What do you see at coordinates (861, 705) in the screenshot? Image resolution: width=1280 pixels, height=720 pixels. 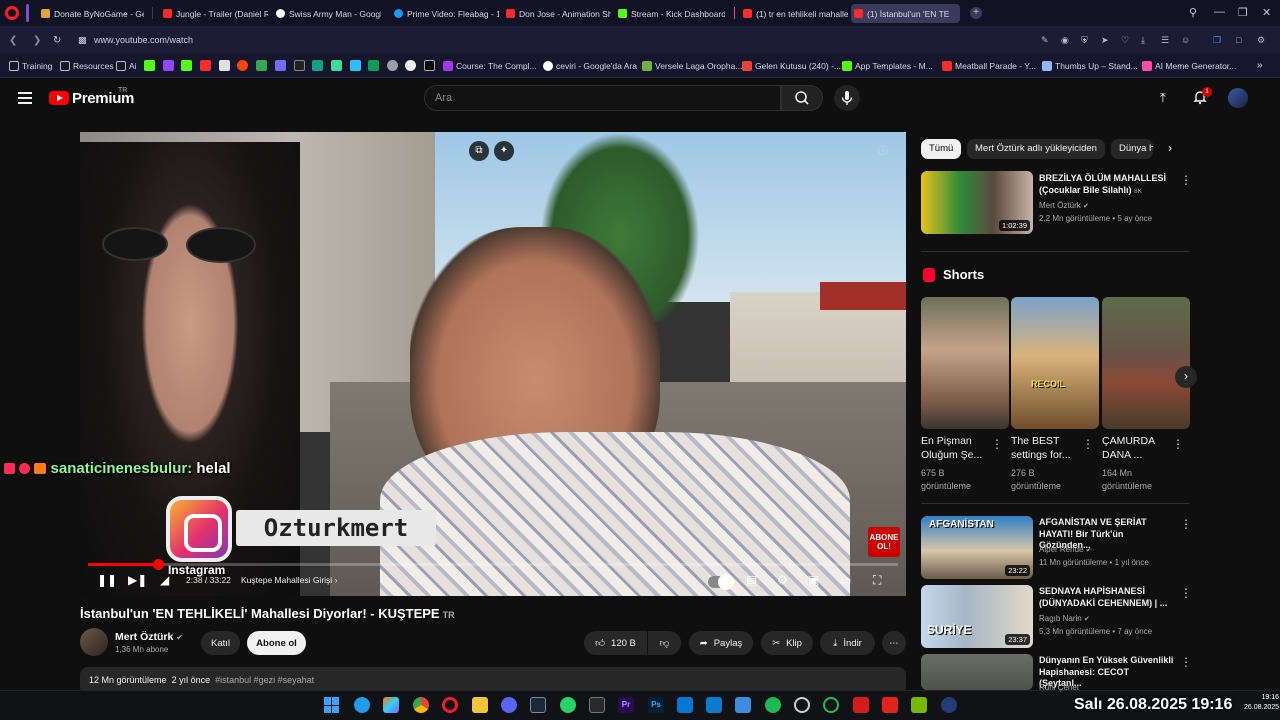 I see `acrobat-icon` at bounding box center [861, 705].